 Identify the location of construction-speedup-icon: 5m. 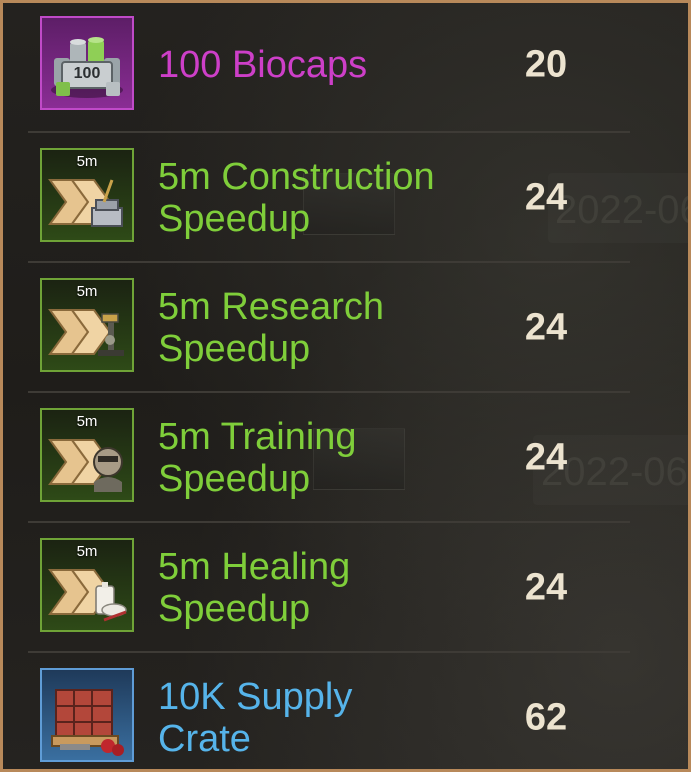
(87, 195).